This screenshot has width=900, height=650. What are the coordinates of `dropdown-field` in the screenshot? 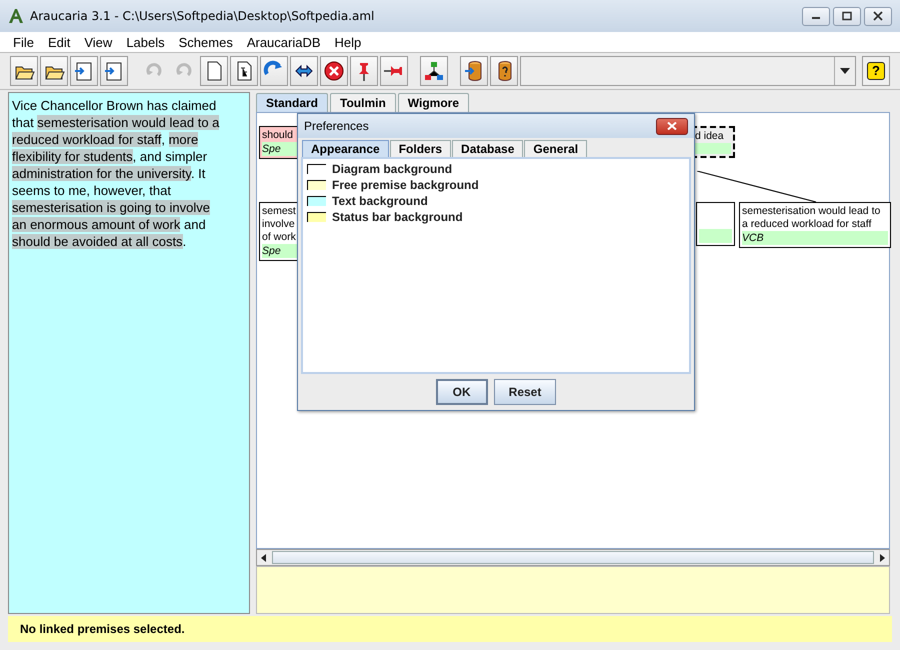 It's located at (688, 71).